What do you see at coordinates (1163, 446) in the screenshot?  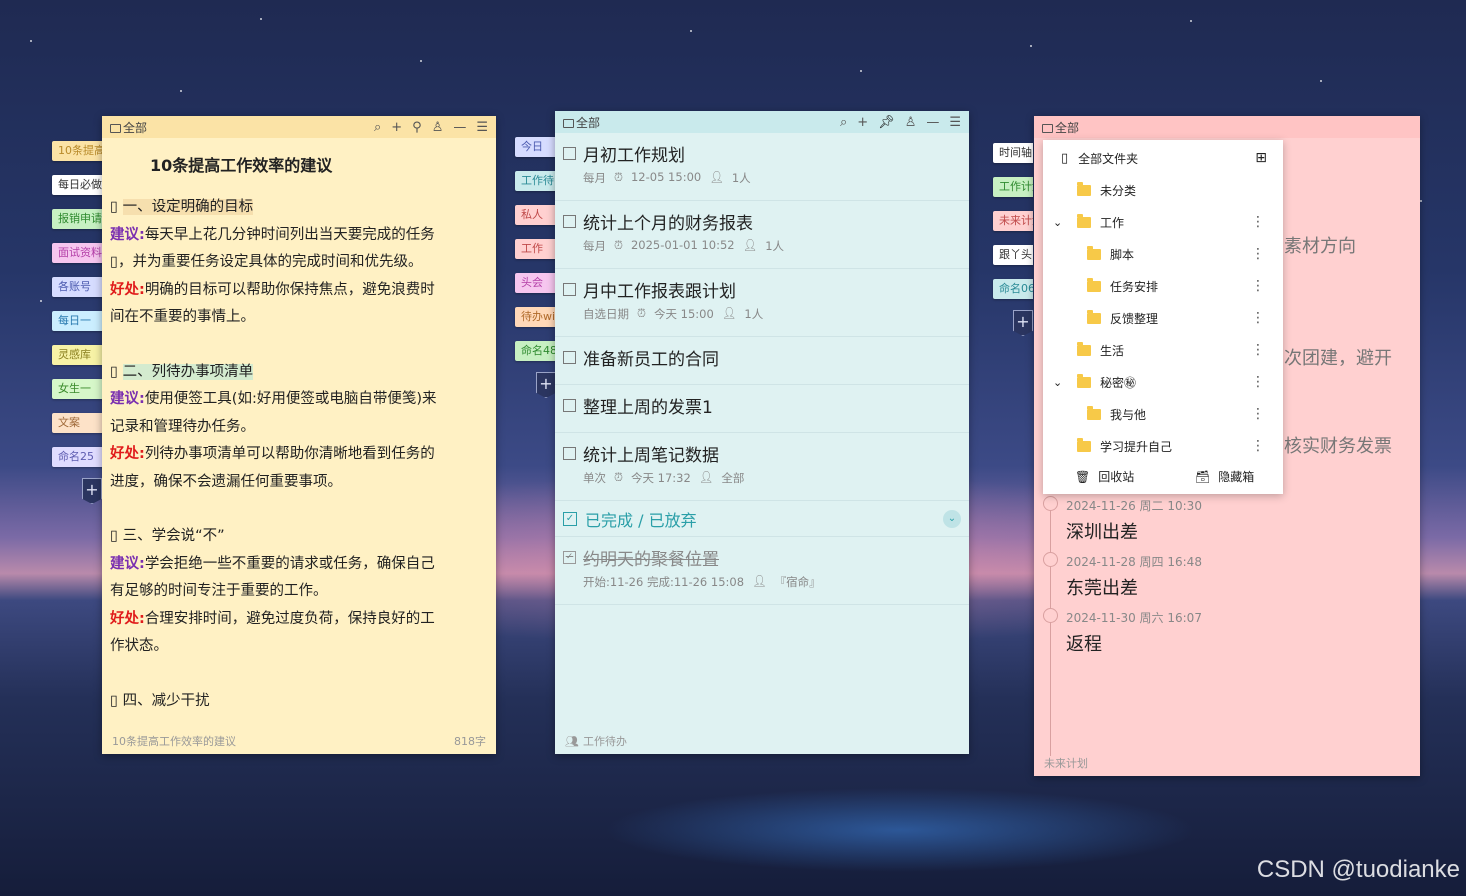 I see `folder-item: 学习提升自己 ⋮` at bounding box center [1163, 446].